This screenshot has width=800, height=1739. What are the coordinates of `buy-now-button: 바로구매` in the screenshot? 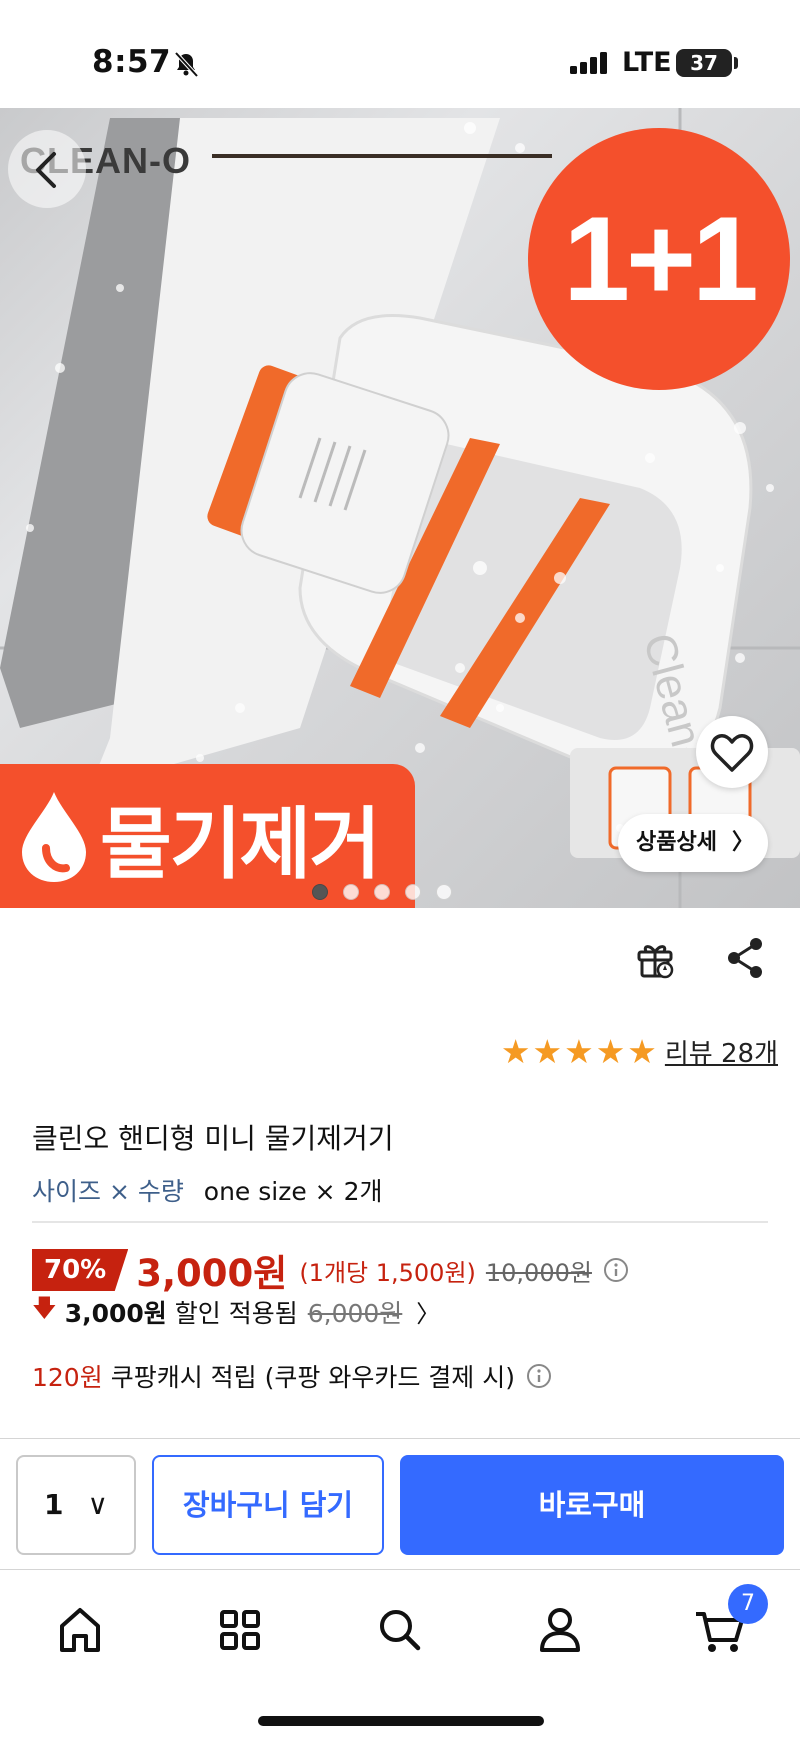 It's located at (592, 1505).